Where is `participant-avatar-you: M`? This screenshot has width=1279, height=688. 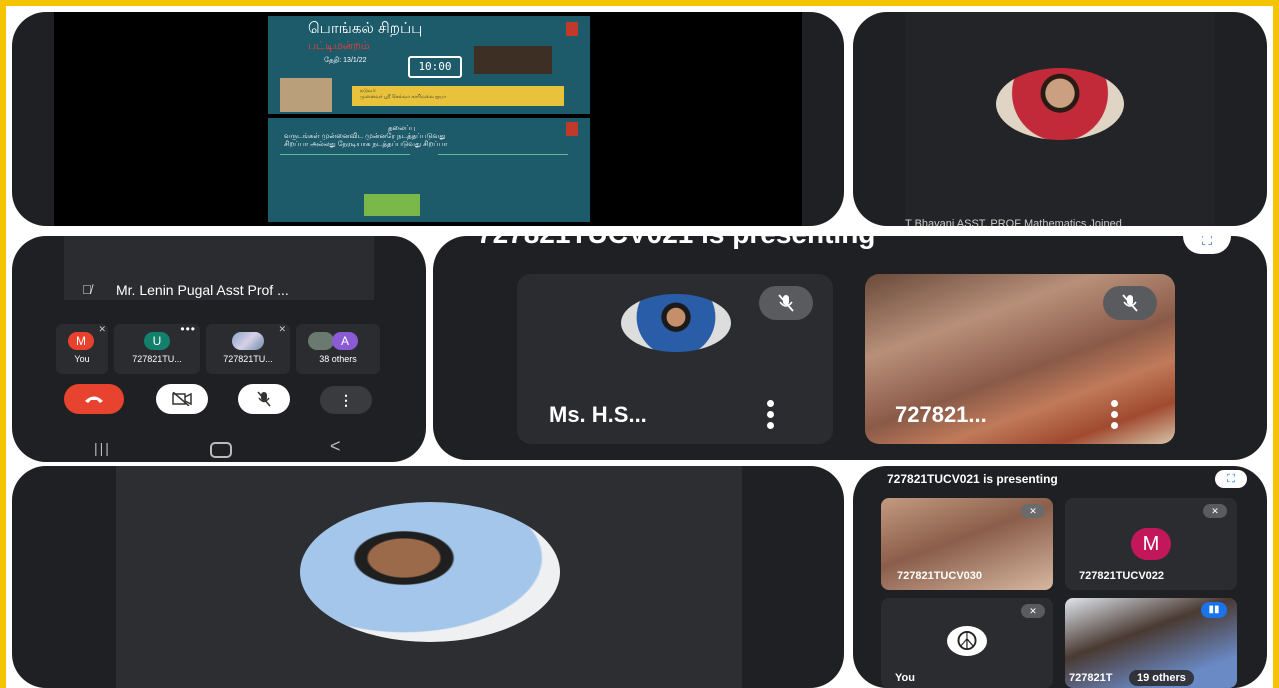 participant-avatar-you: M is located at coordinates (81, 341).